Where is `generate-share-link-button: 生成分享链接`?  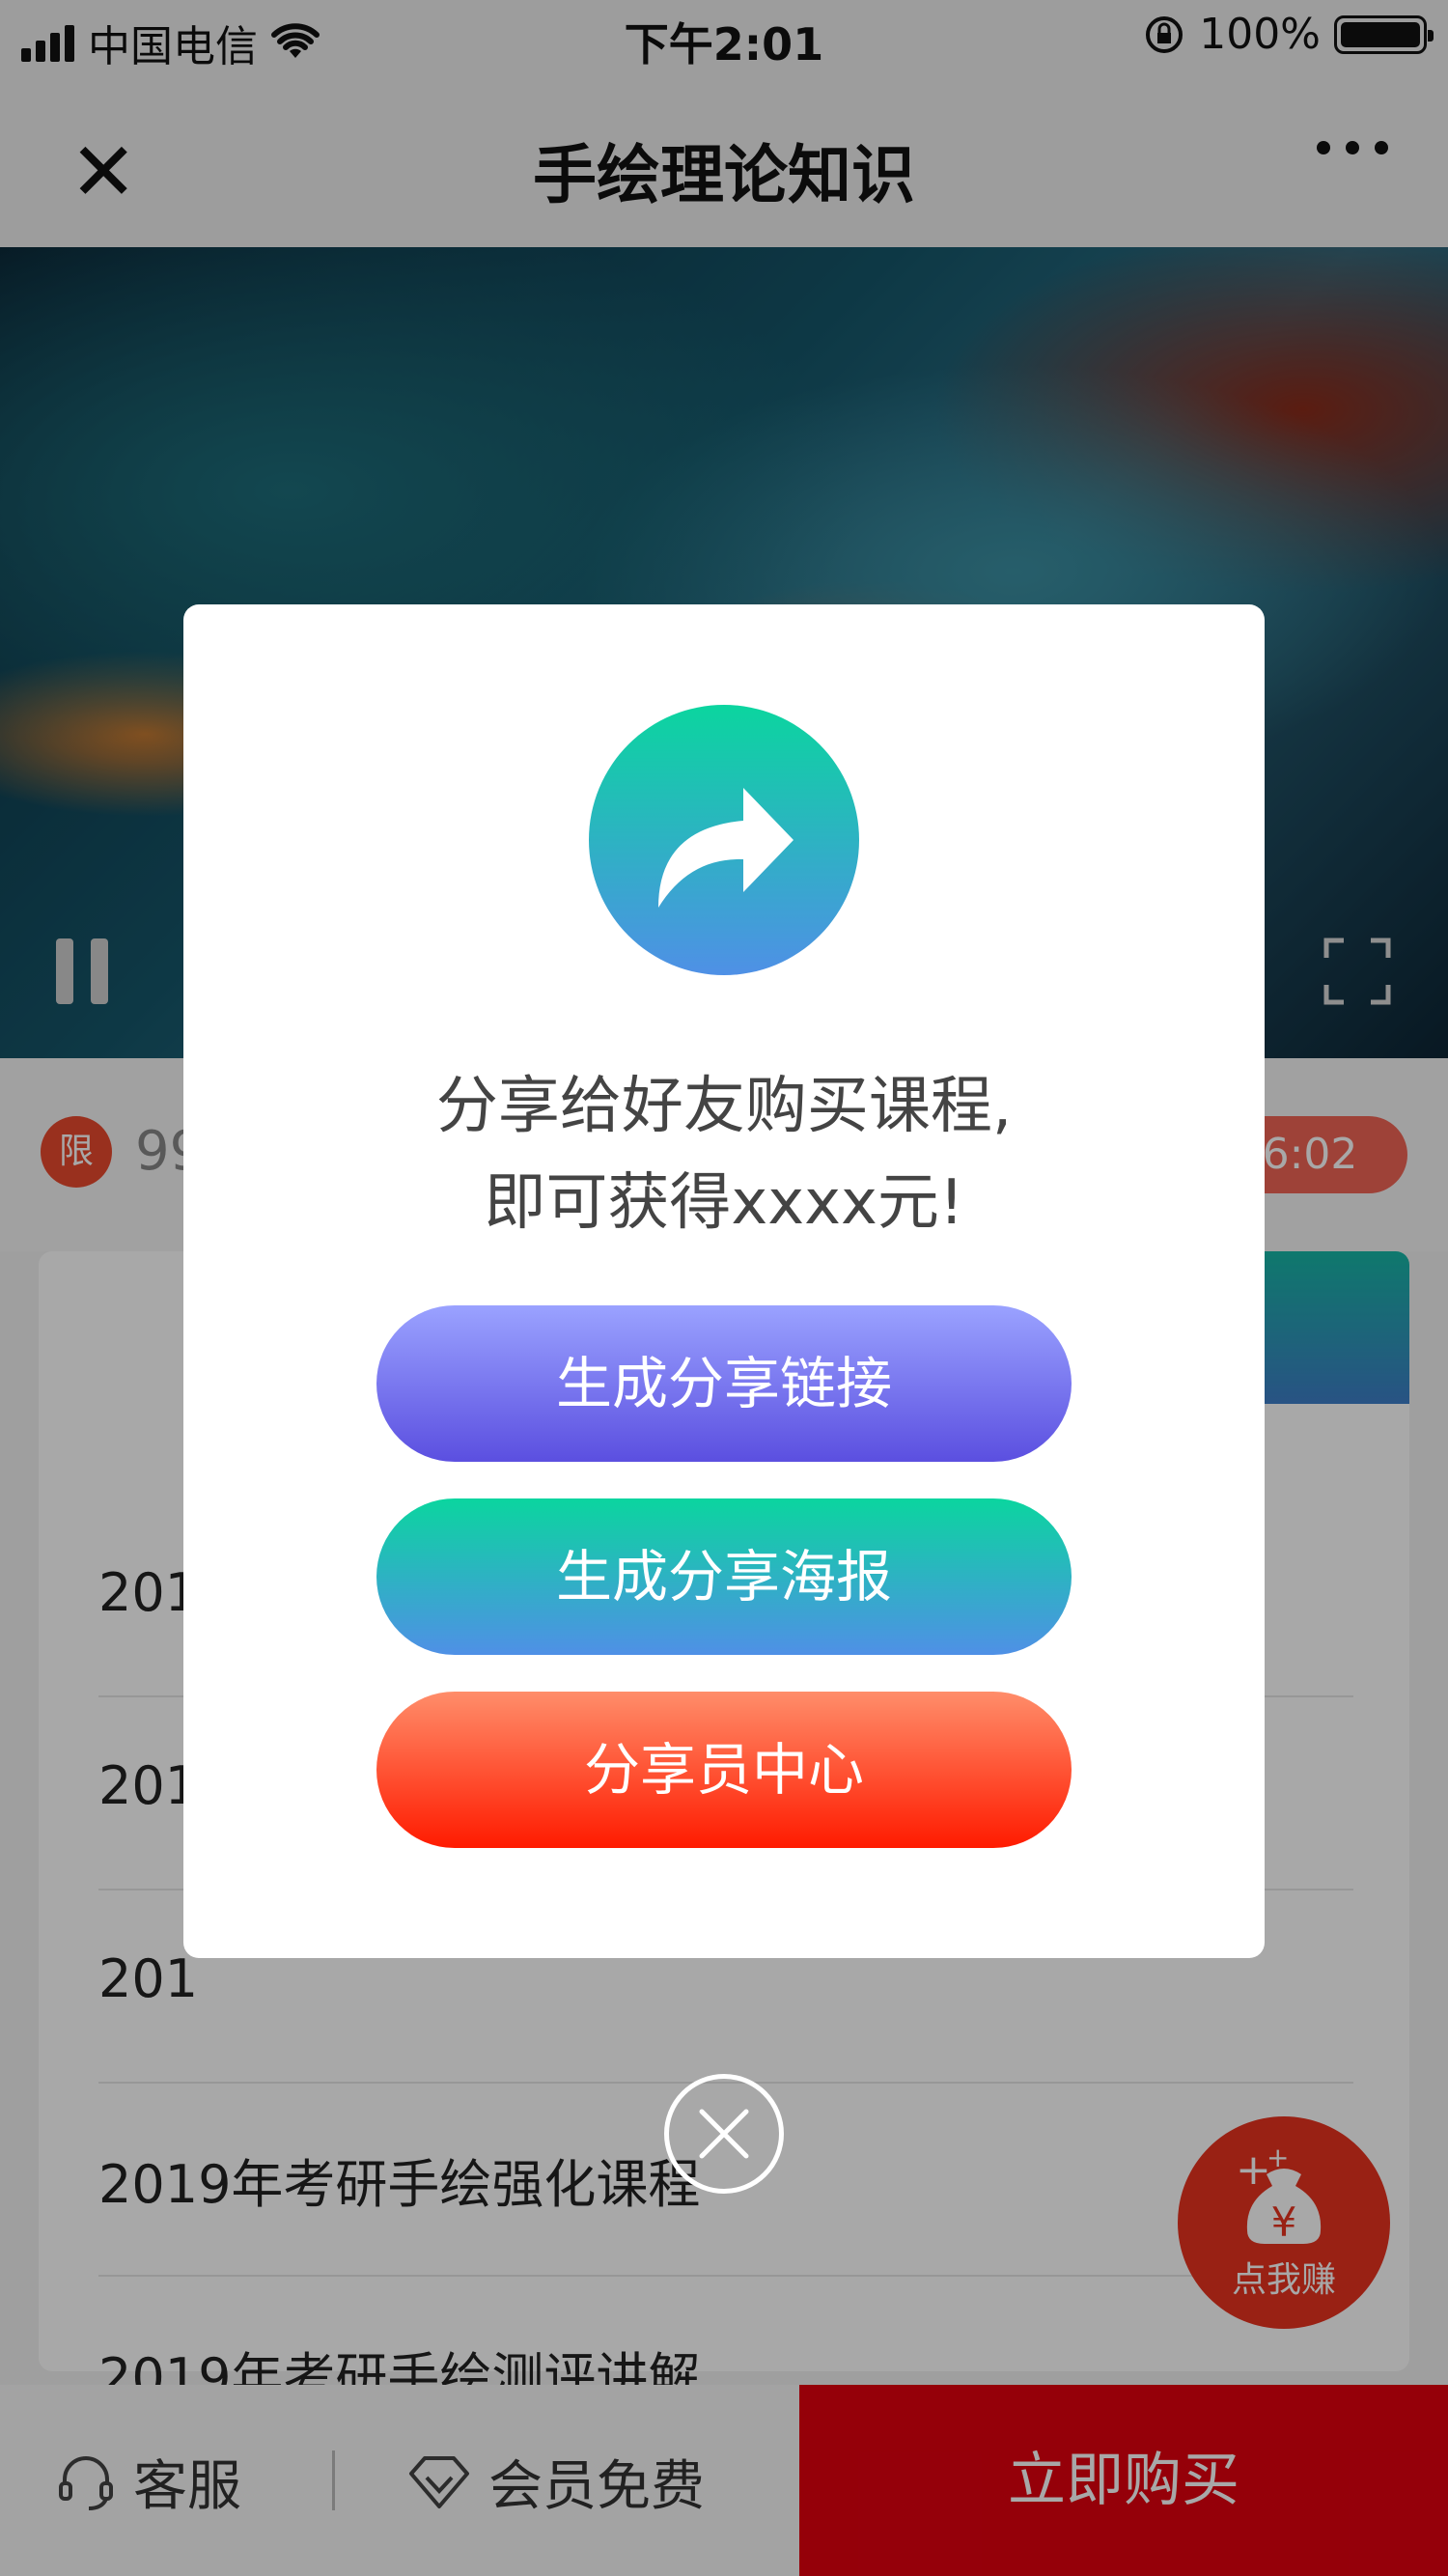
generate-share-link-button: 生成分享链接 is located at coordinates (724, 1384).